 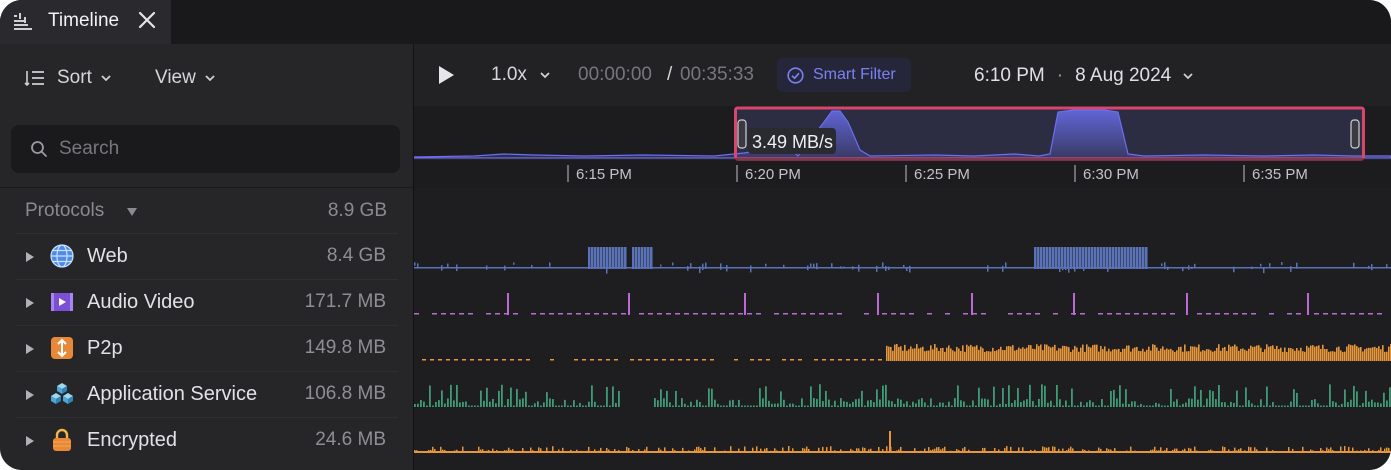 I want to click on close-icon, so click(x=147, y=20).